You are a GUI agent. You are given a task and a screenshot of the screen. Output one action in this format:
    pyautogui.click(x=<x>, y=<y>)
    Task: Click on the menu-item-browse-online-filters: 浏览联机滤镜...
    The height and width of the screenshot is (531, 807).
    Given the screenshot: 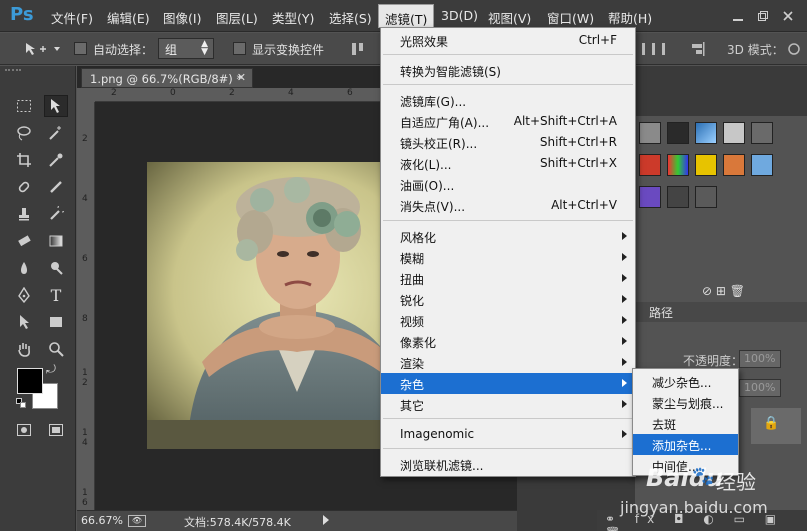 What is the action you would take?
    pyautogui.click(x=508, y=464)
    